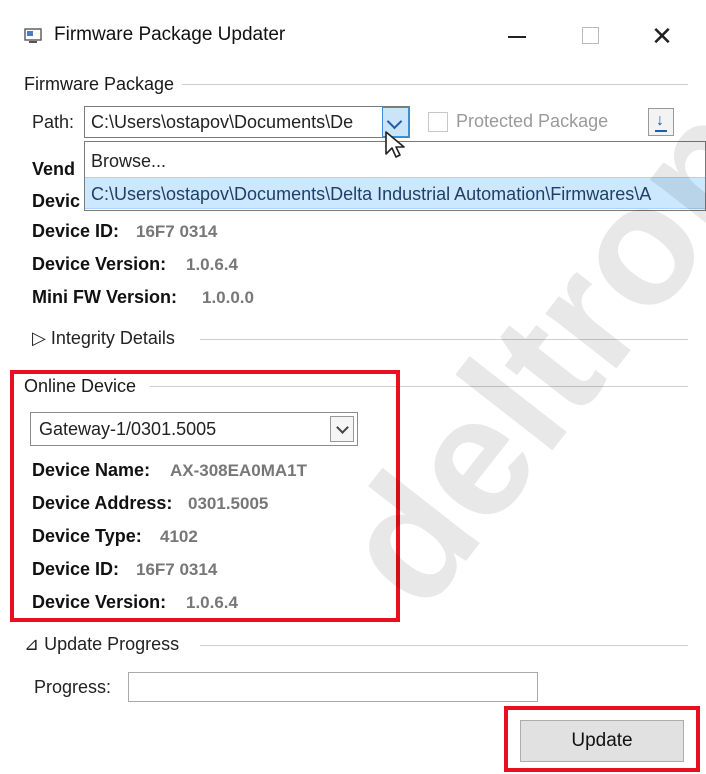  Describe the element at coordinates (394, 121) in the screenshot. I see `chevron-down-icon` at that location.